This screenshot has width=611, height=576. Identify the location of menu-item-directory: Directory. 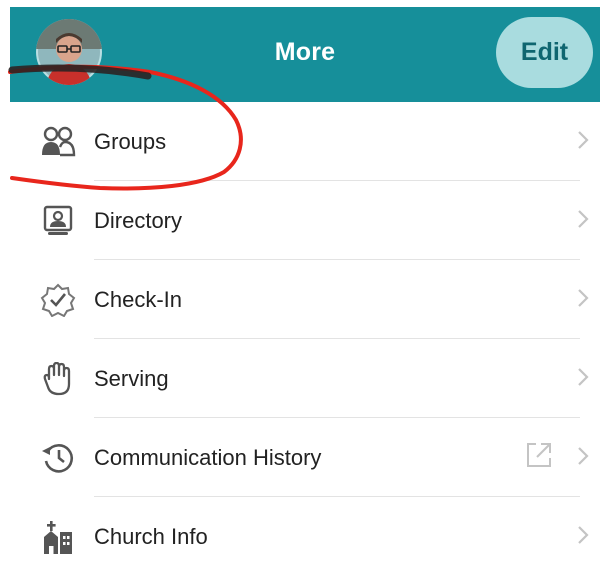
(305, 220).